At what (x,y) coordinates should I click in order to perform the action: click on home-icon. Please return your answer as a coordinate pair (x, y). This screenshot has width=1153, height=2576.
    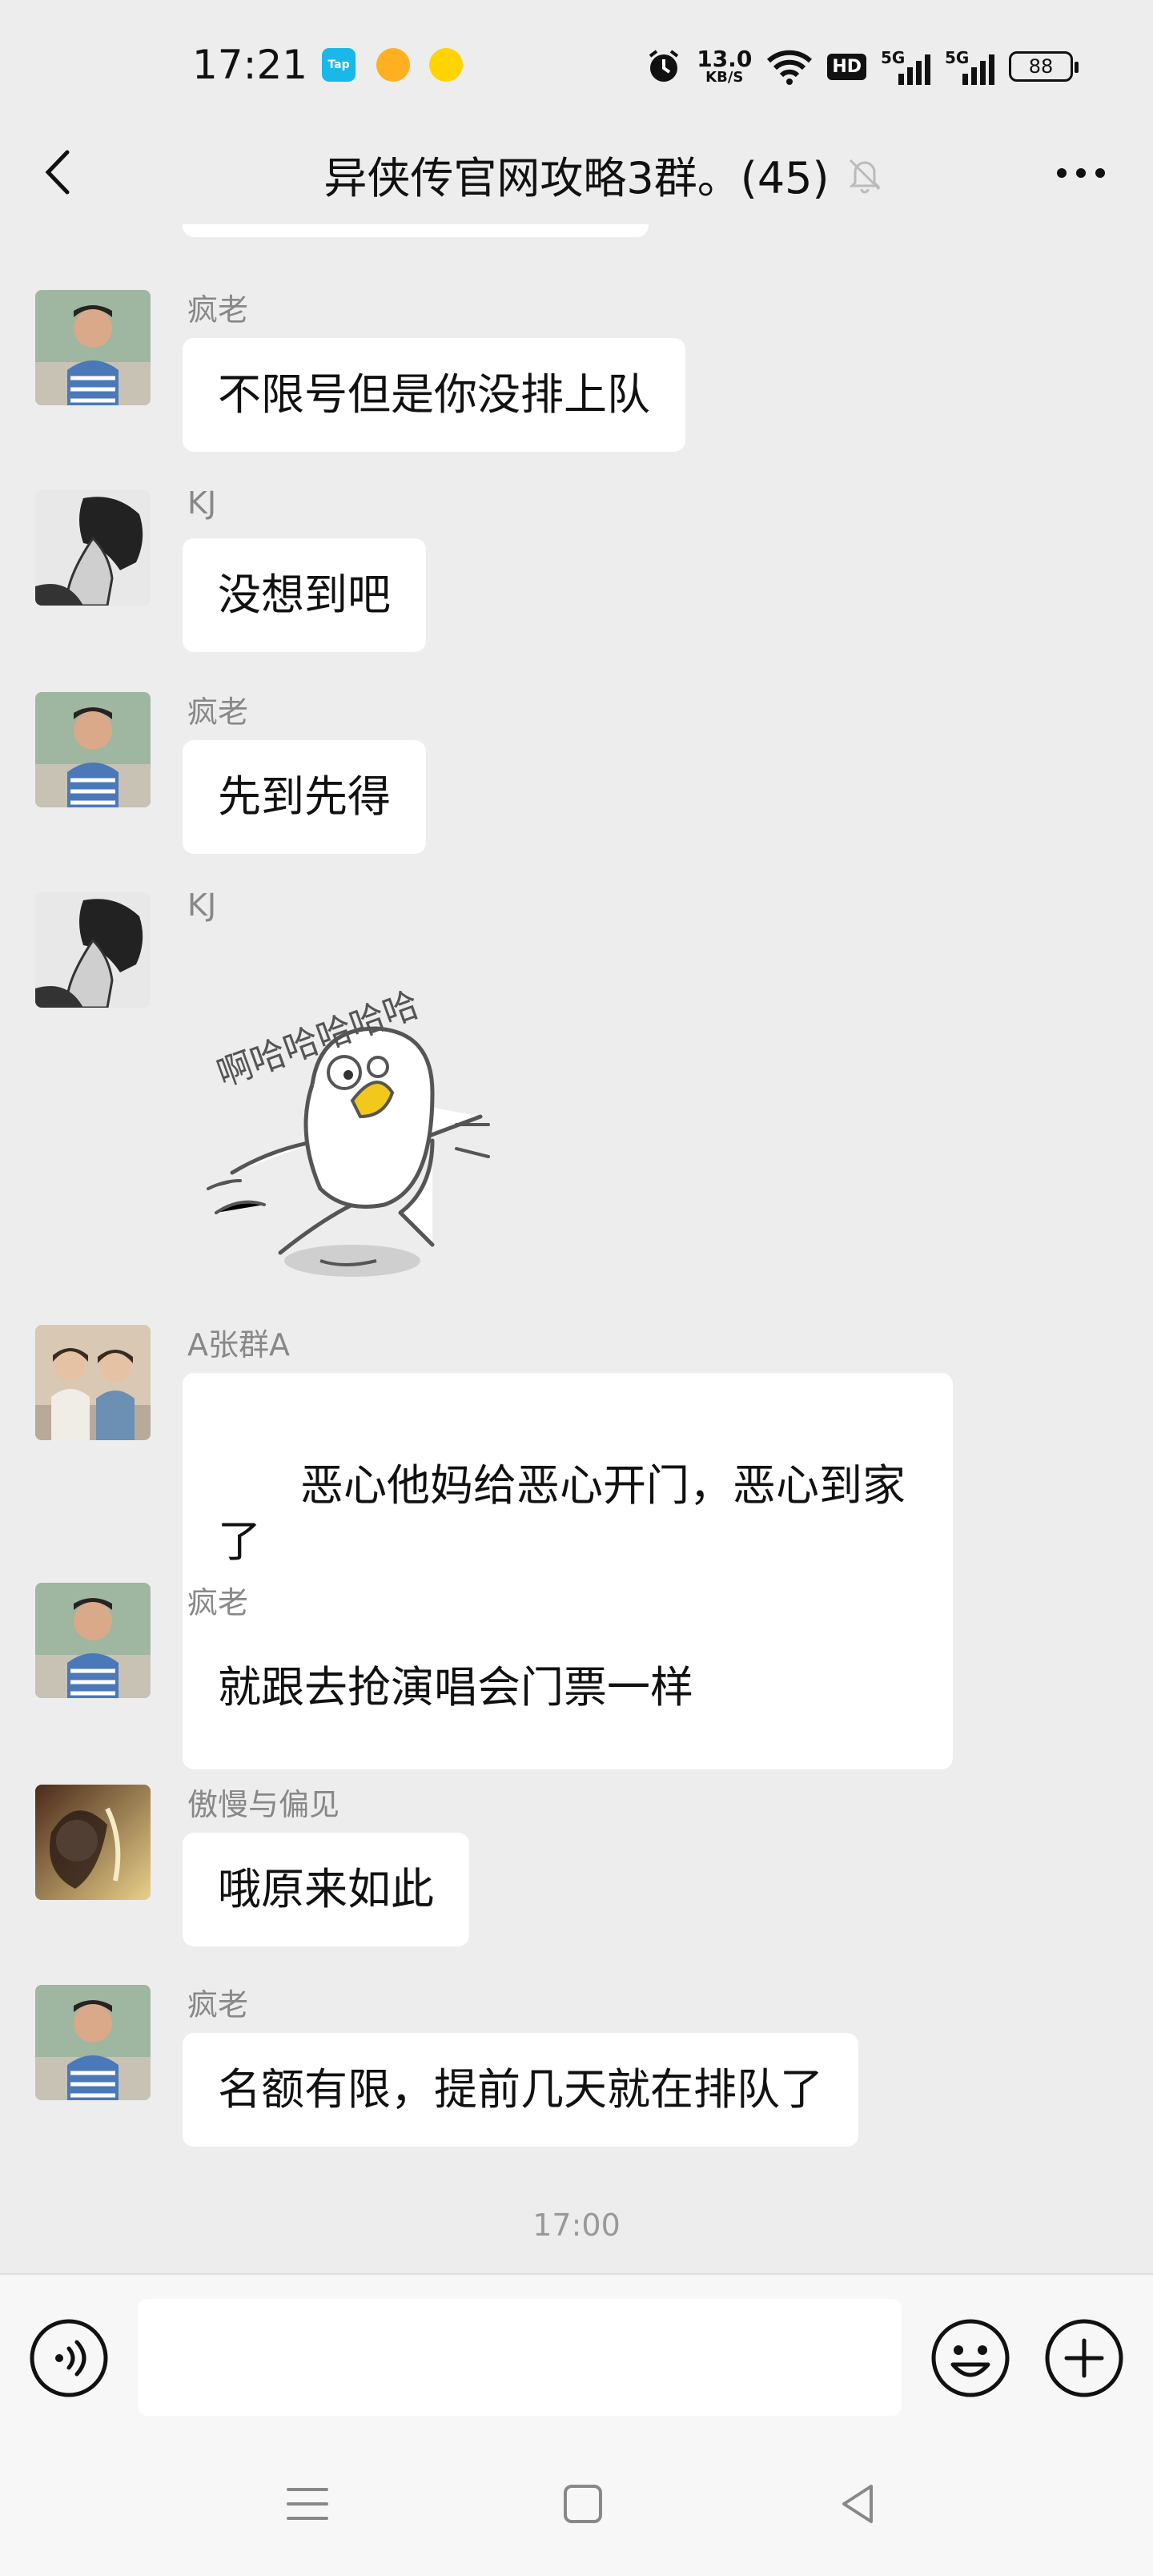
    Looking at the image, I should click on (583, 2504).